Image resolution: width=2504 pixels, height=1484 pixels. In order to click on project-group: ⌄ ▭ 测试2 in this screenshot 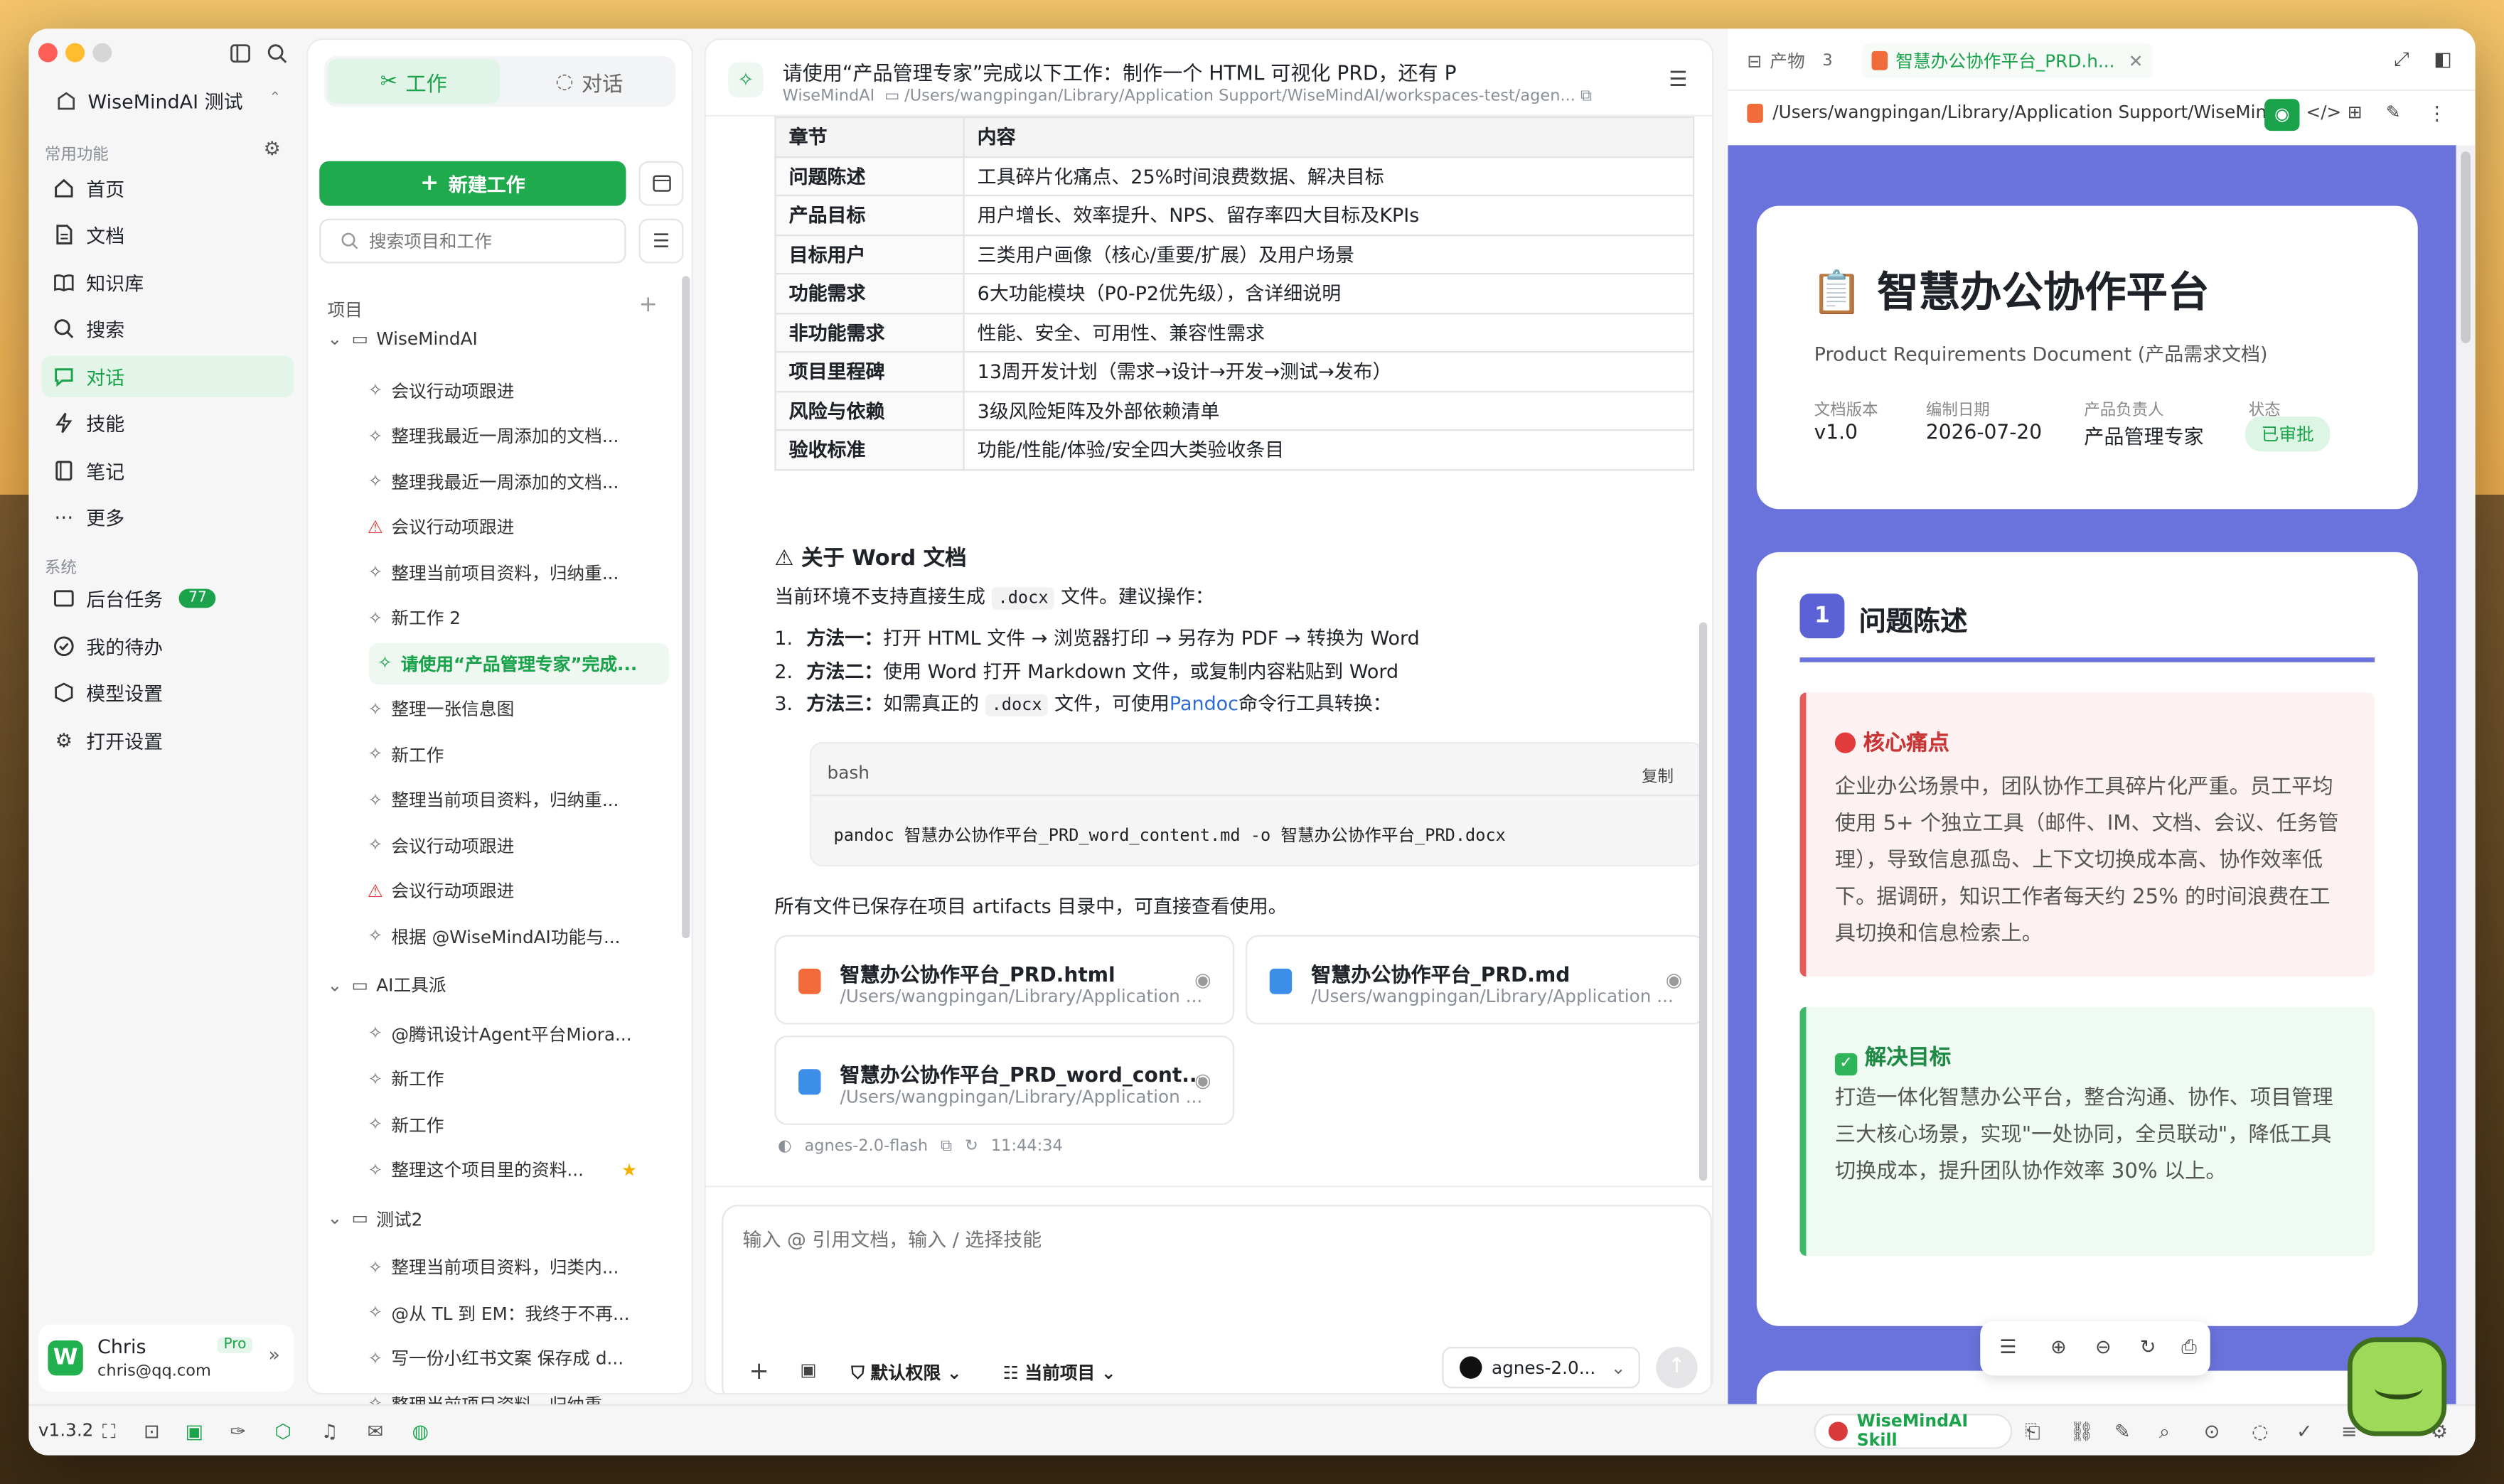, I will do `click(374, 1218)`.